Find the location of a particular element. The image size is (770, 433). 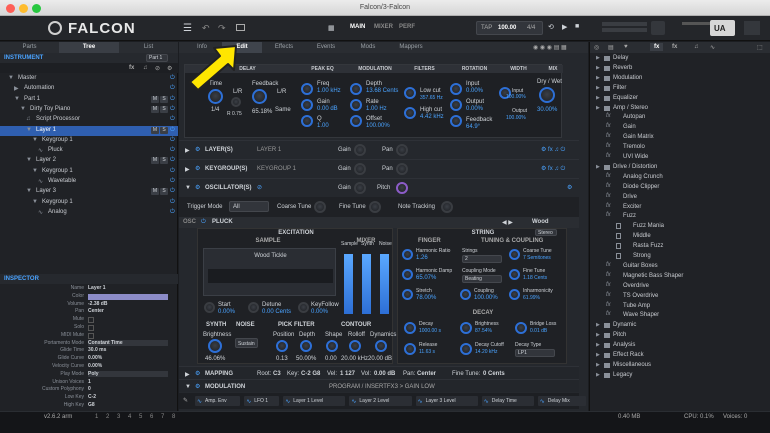

property-value: 0 is located at coordinates (89, 389).